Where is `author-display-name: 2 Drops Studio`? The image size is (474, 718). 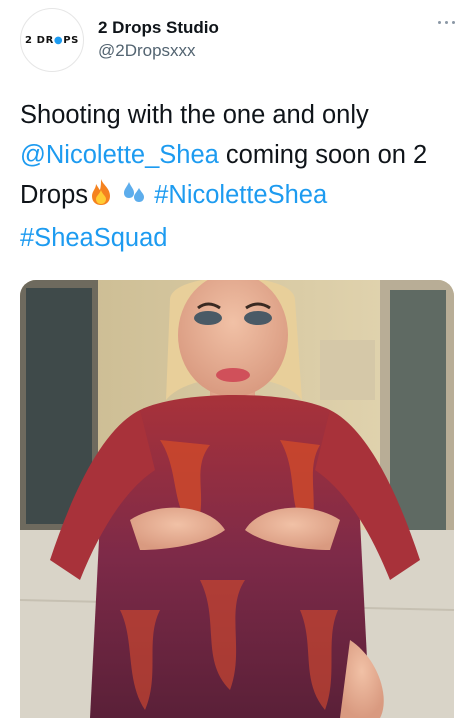 author-display-name: 2 Drops Studio is located at coordinates (158, 28).